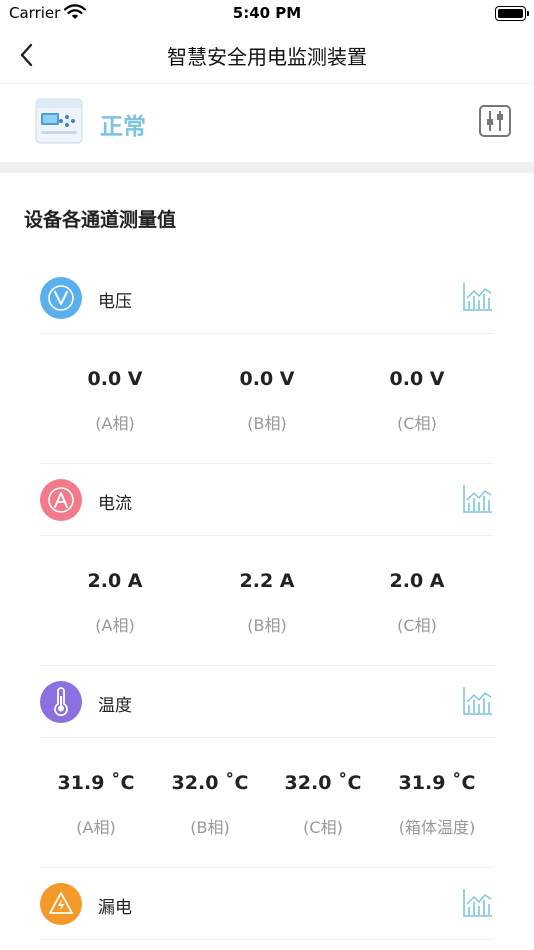  Describe the element at coordinates (115, 302) in the screenshot. I see `voltage-label: 电压` at that location.